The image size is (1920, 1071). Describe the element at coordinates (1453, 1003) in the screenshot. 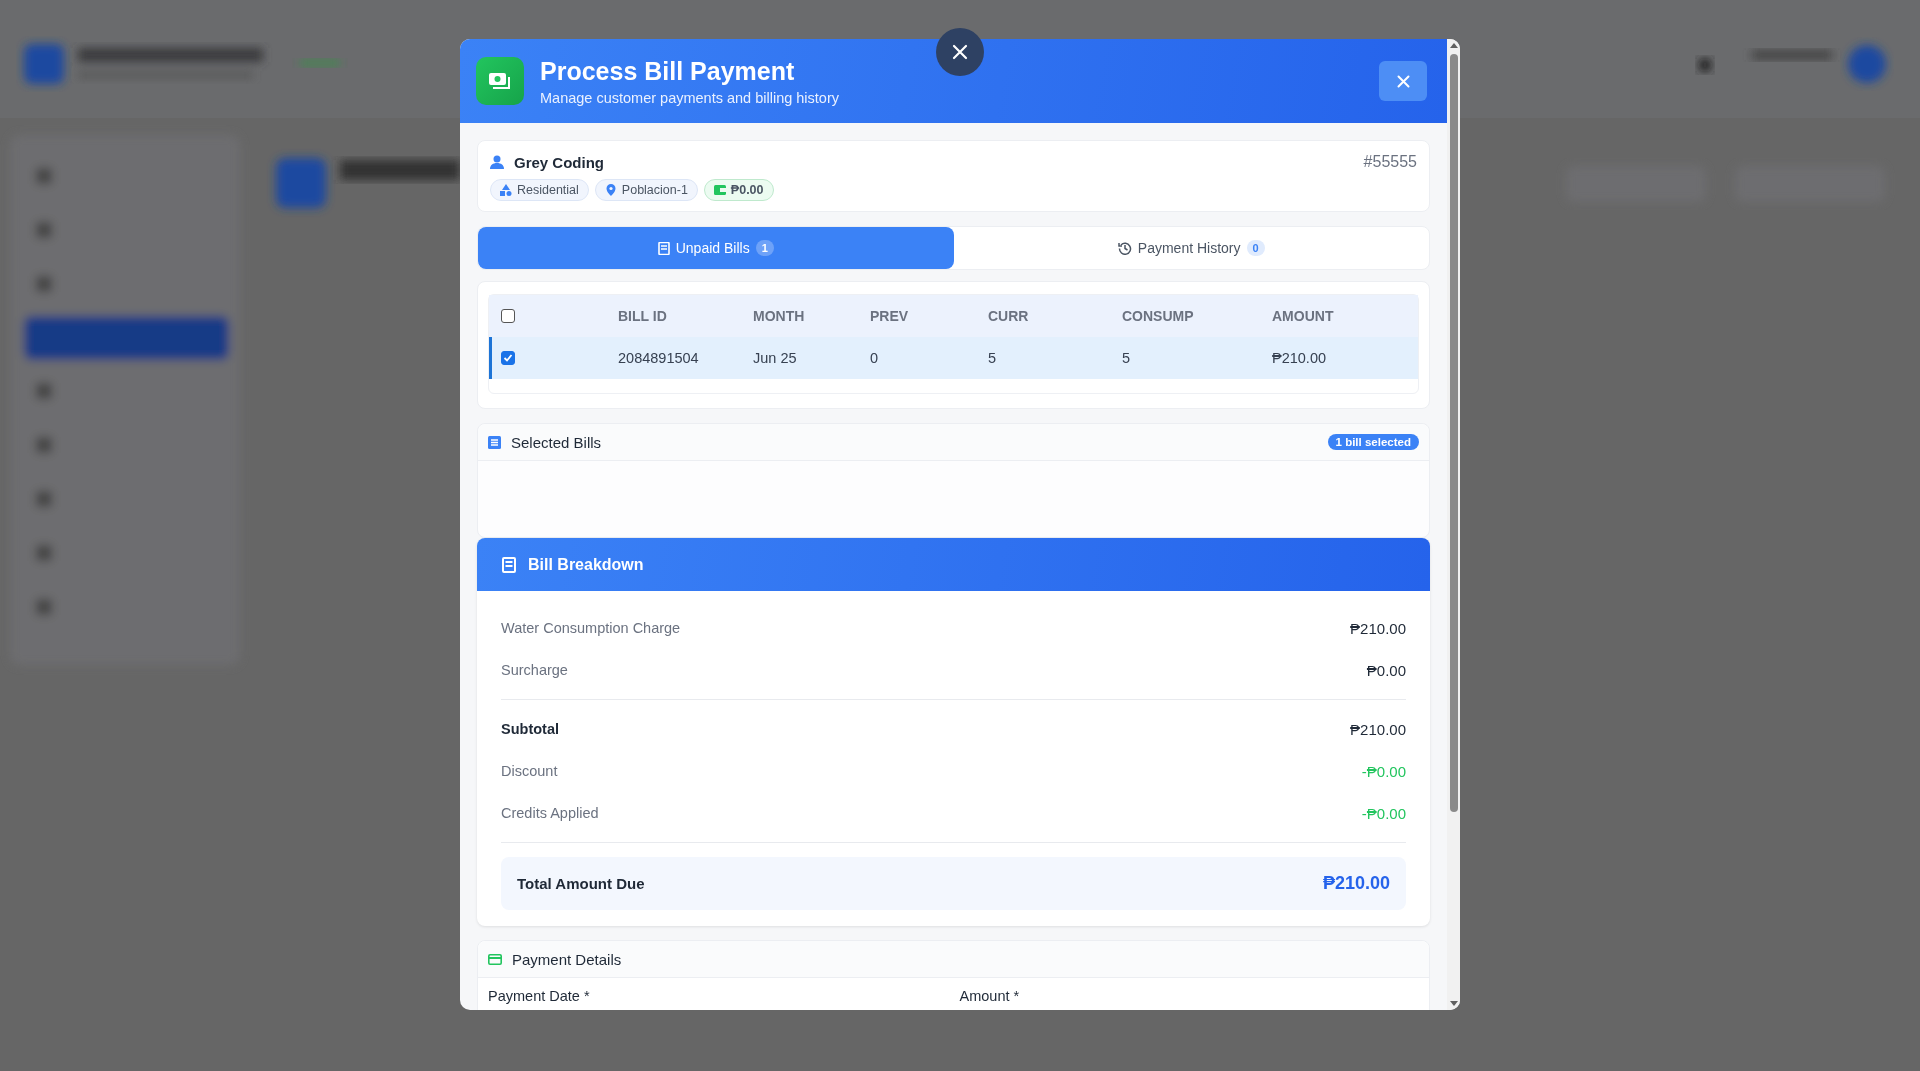

I see `down-arrow-icon` at that location.